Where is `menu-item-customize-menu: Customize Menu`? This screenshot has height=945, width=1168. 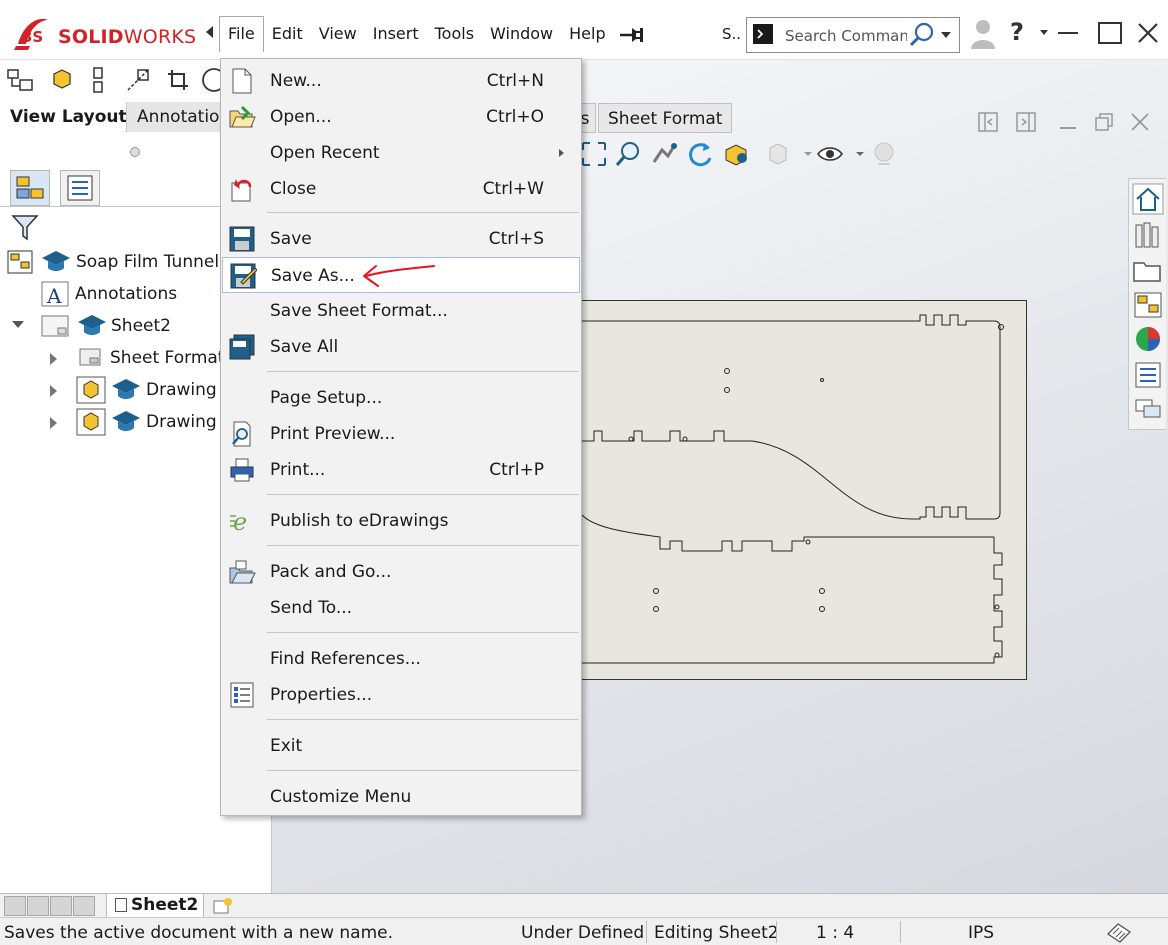 menu-item-customize-menu: Customize Menu is located at coordinates (401, 797).